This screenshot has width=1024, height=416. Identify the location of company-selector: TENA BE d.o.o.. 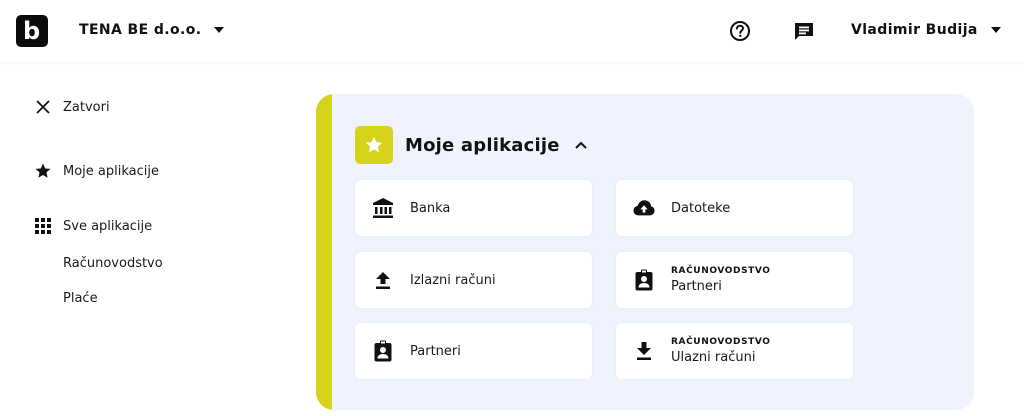
(152, 30).